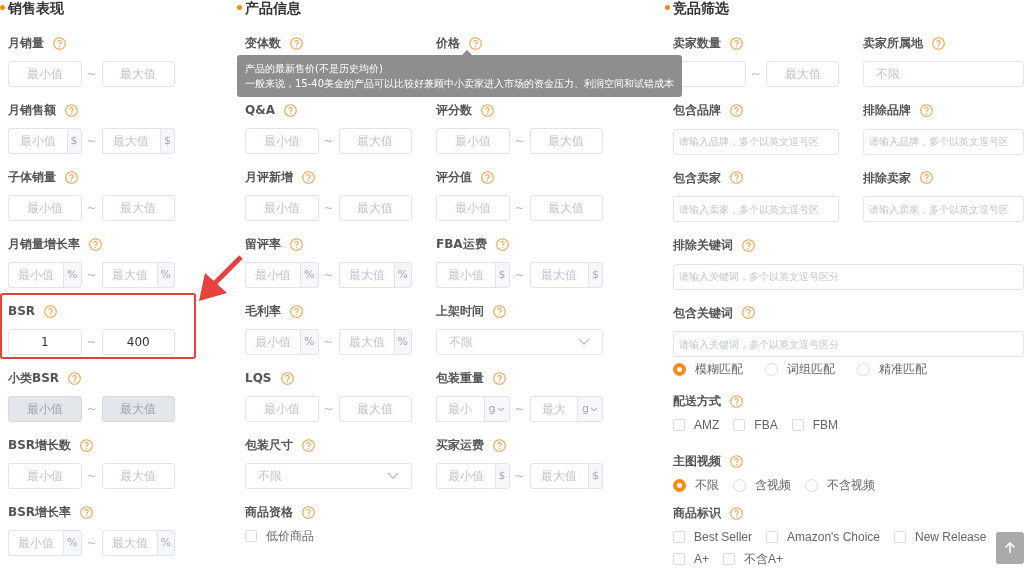 The width and height of the screenshot is (1024, 571). What do you see at coordinates (138, 342) in the screenshot?
I see `range-input: 400` at bounding box center [138, 342].